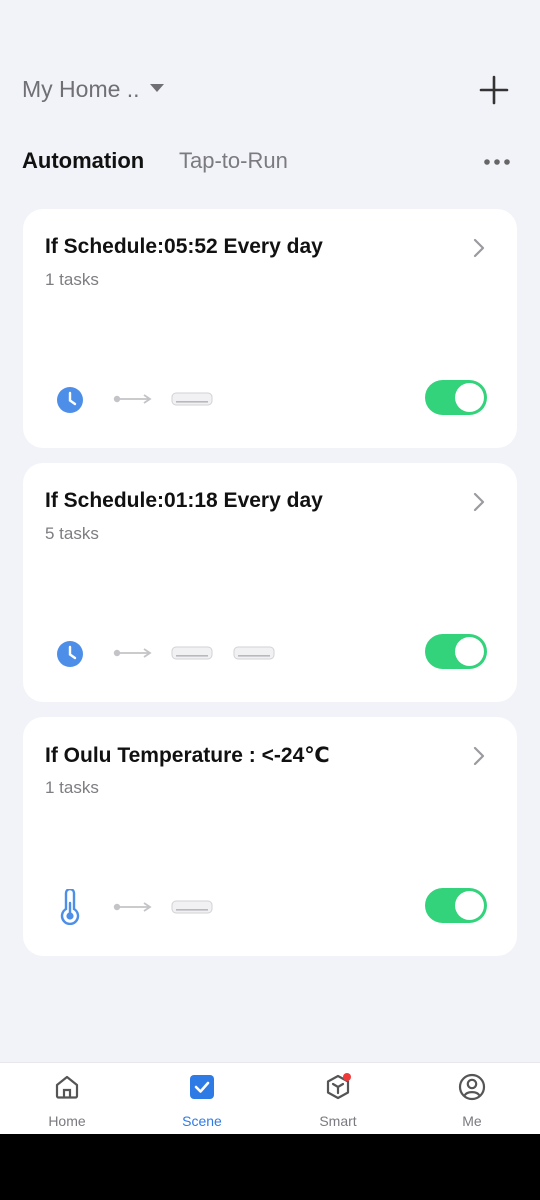 This screenshot has height=1200, width=540. Describe the element at coordinates (233, 161) in the screenshot. I see `tab-tap-to-run: Tap-to-Run` at that location.